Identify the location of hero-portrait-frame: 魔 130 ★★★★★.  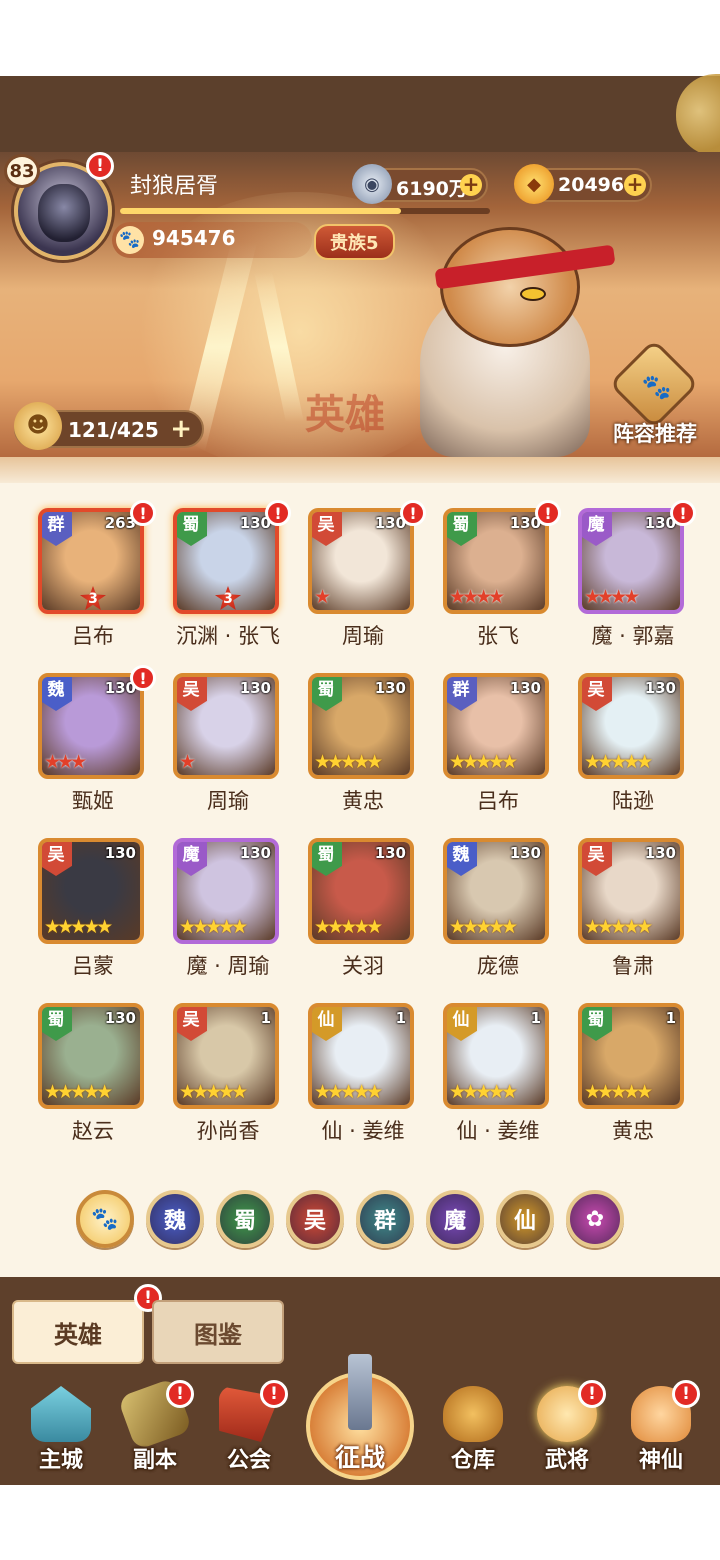
(226, 891).